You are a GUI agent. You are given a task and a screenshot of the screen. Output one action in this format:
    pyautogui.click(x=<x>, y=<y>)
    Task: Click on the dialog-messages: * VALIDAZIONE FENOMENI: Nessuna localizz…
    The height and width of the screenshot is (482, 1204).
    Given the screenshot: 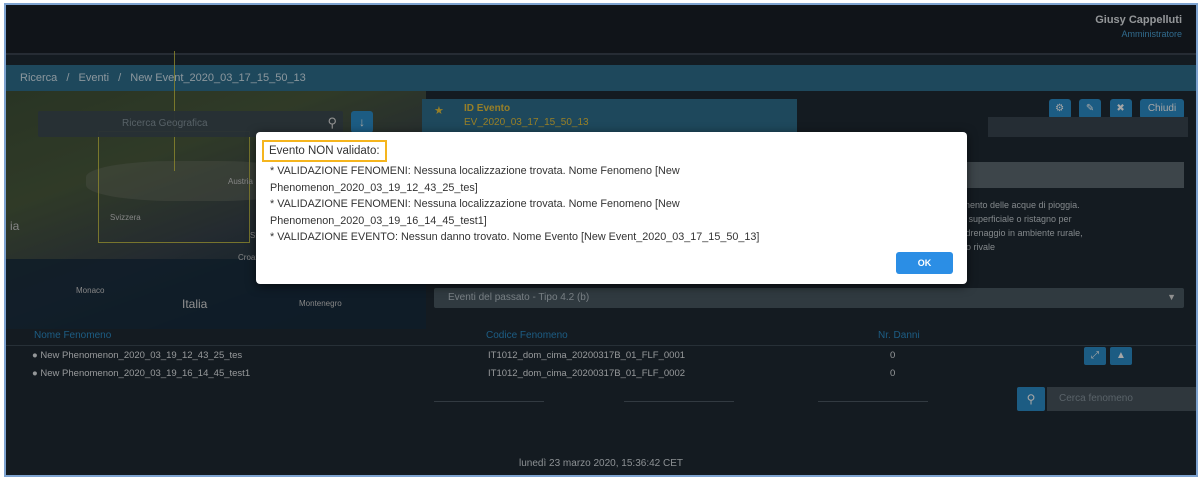 What is the action you would take?
    pyautogui.click(x=615, y=204)
    